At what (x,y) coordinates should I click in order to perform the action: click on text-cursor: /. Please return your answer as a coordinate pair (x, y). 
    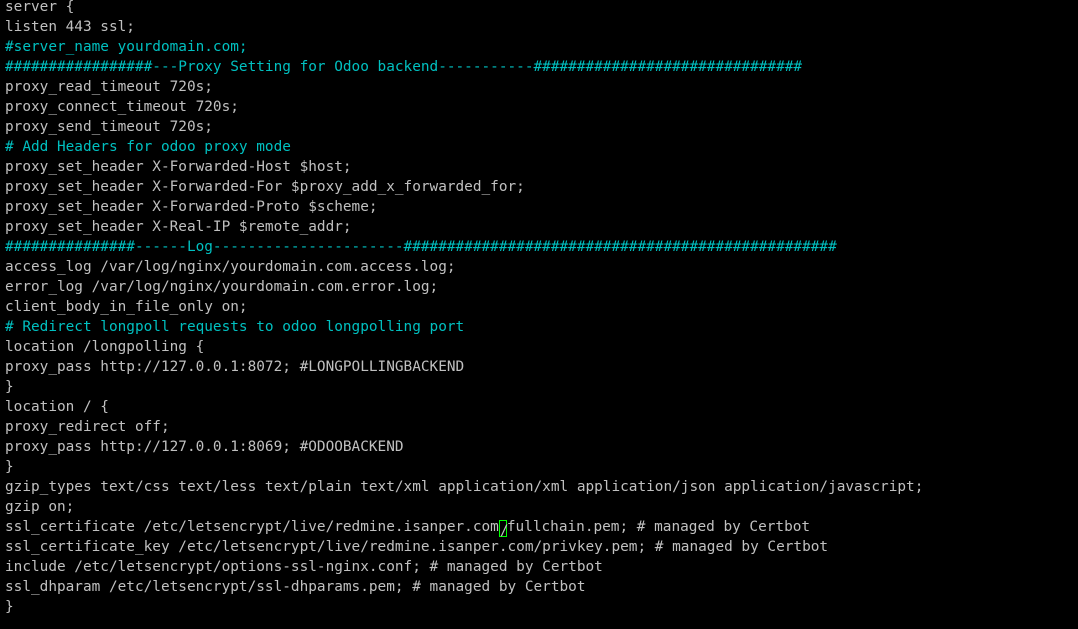
    Looking at the image, I should click on (503, 529).